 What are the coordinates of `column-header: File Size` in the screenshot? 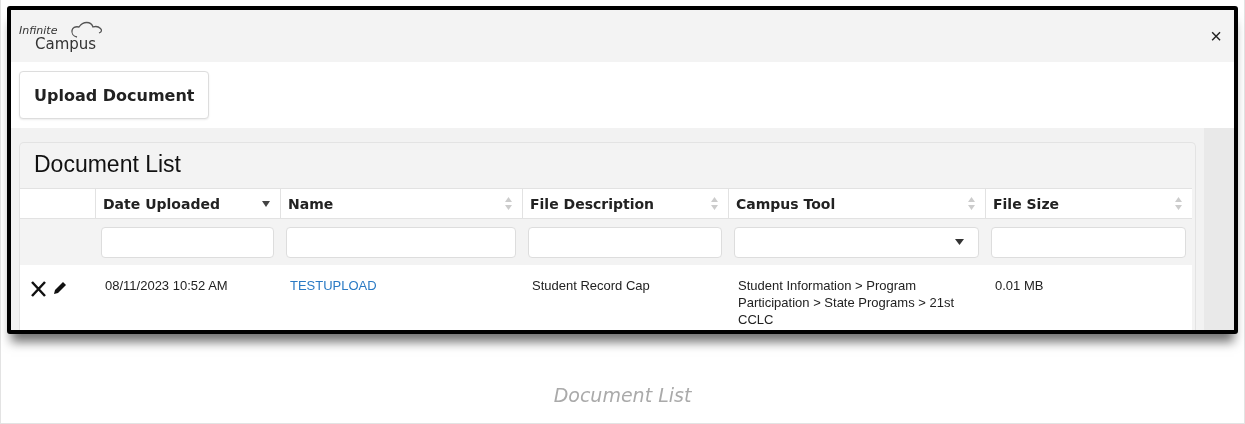 It's located at (1088, 203).